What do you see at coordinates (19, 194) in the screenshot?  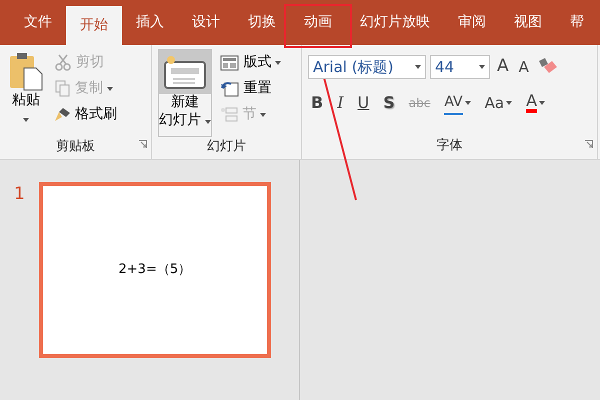 I see `slide-number: 1` at bounding box center [19, 194].